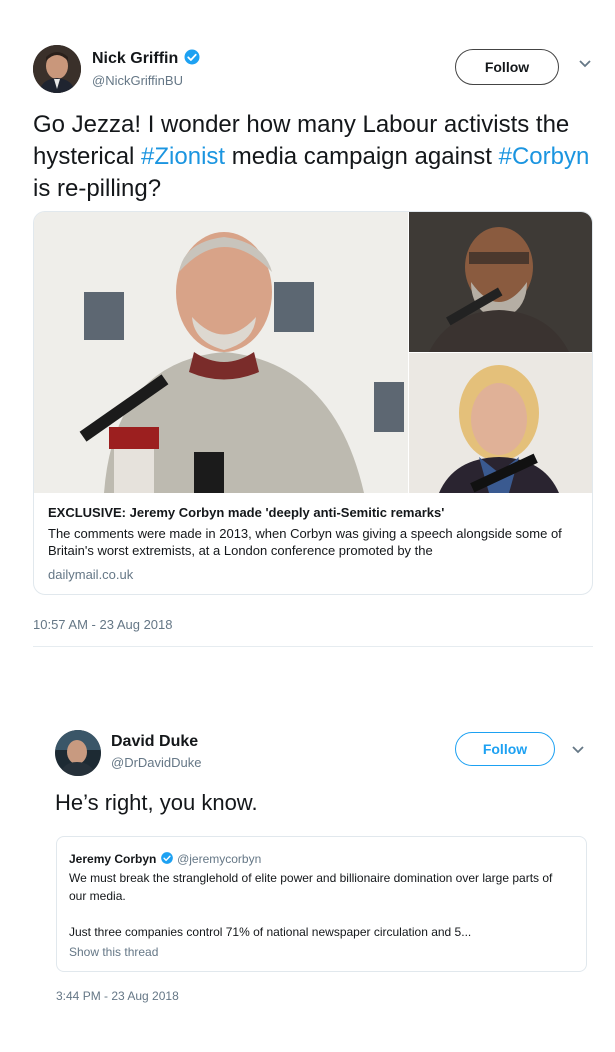  Describe the element at coordinates (135, 58) in the screenshot. I see `author-name-text: Nick Griffin` at that location.